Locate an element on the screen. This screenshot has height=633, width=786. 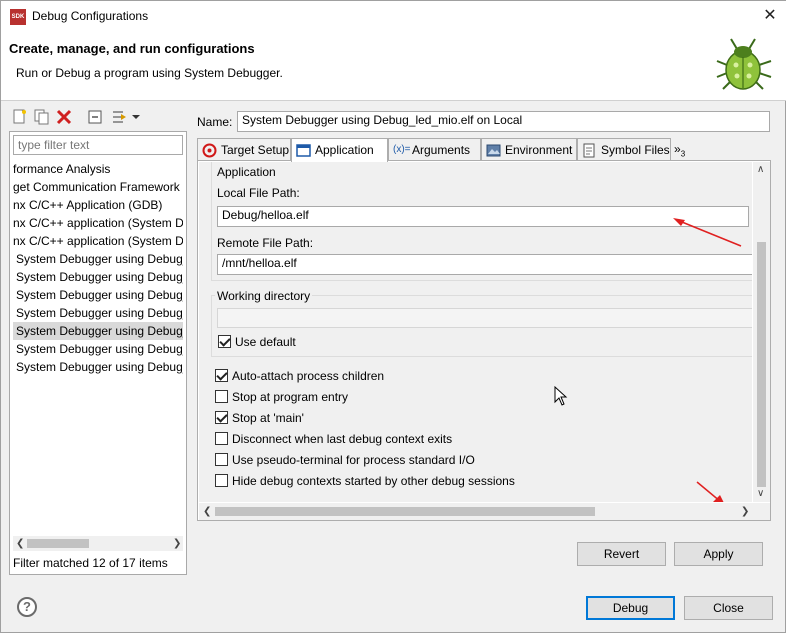
view-menu-icon is located at coordinates (136, 117).